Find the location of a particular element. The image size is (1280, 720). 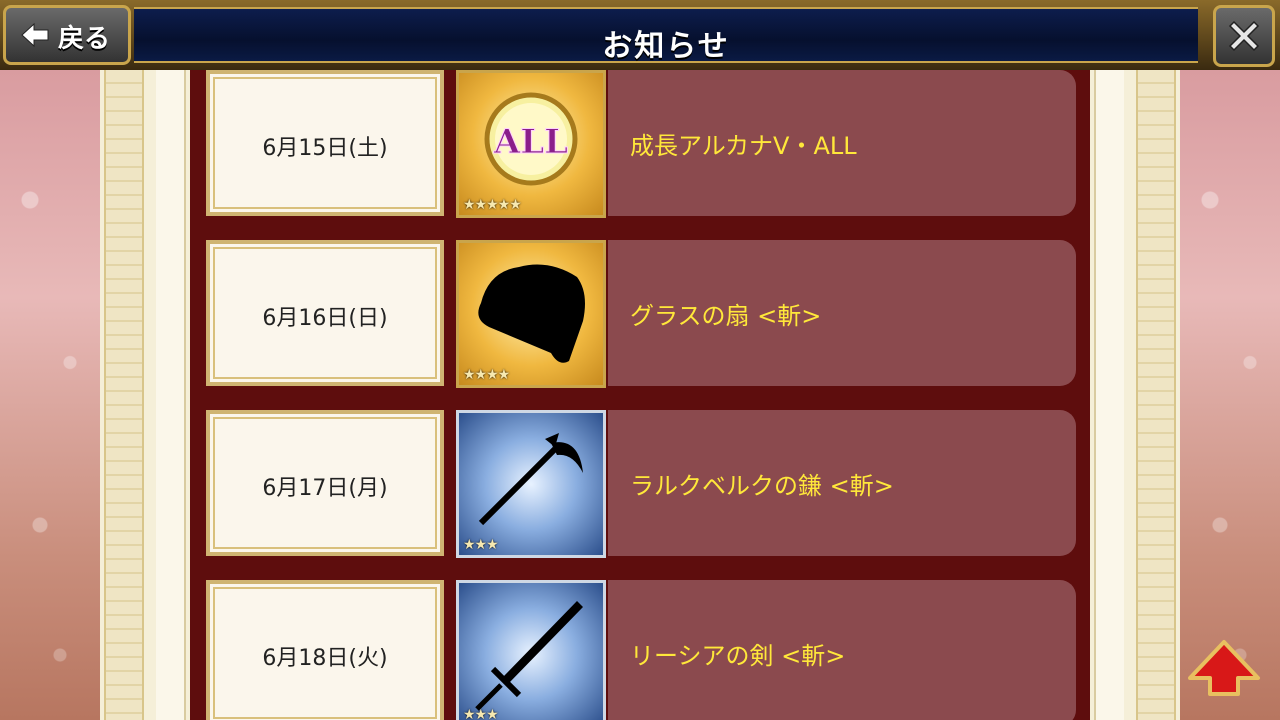

left-decoration is located at coordinates (50, 395).